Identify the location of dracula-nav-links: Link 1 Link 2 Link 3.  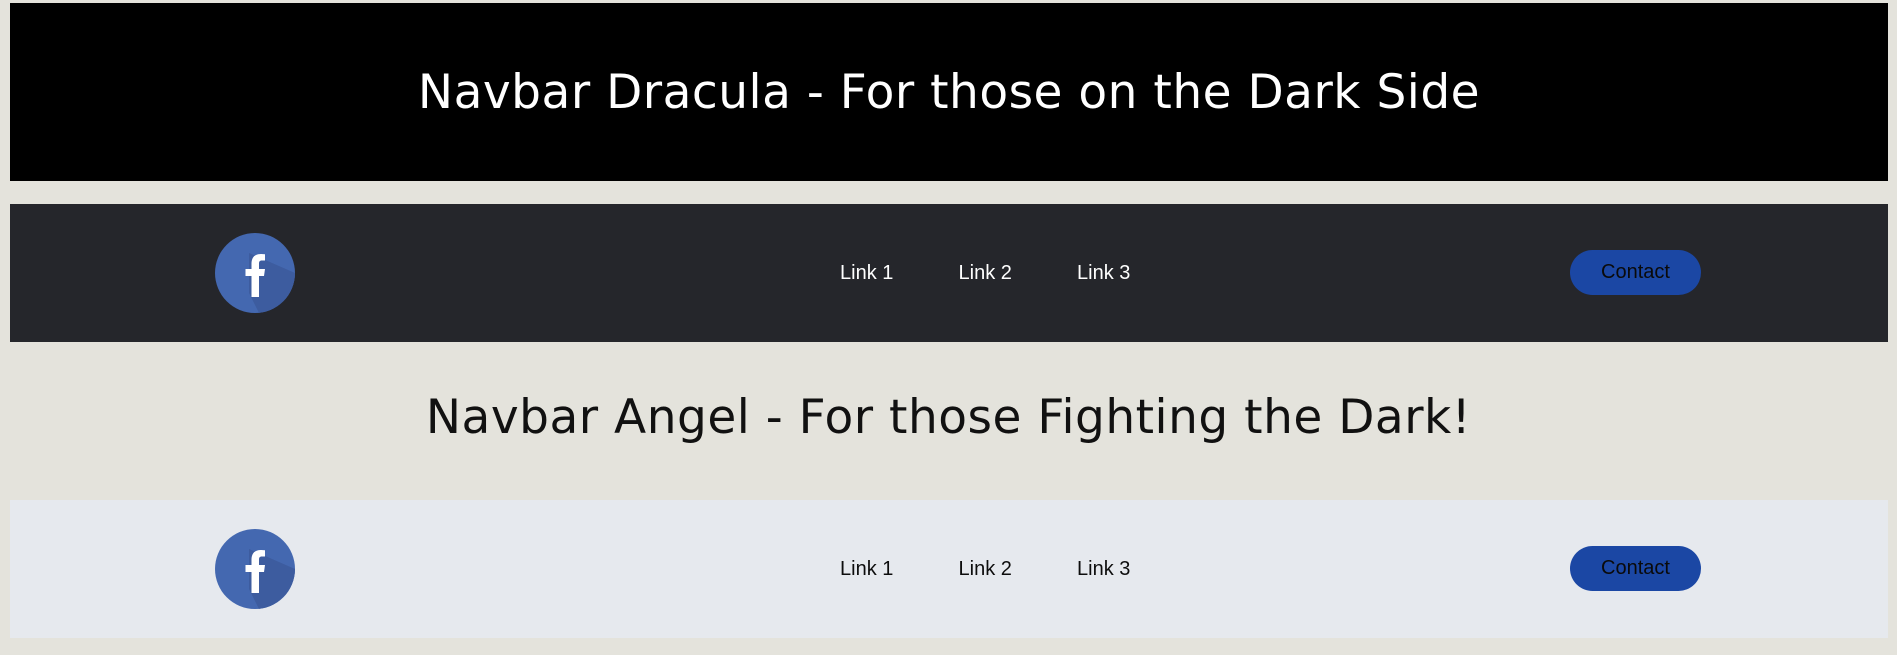
(1008, 273).